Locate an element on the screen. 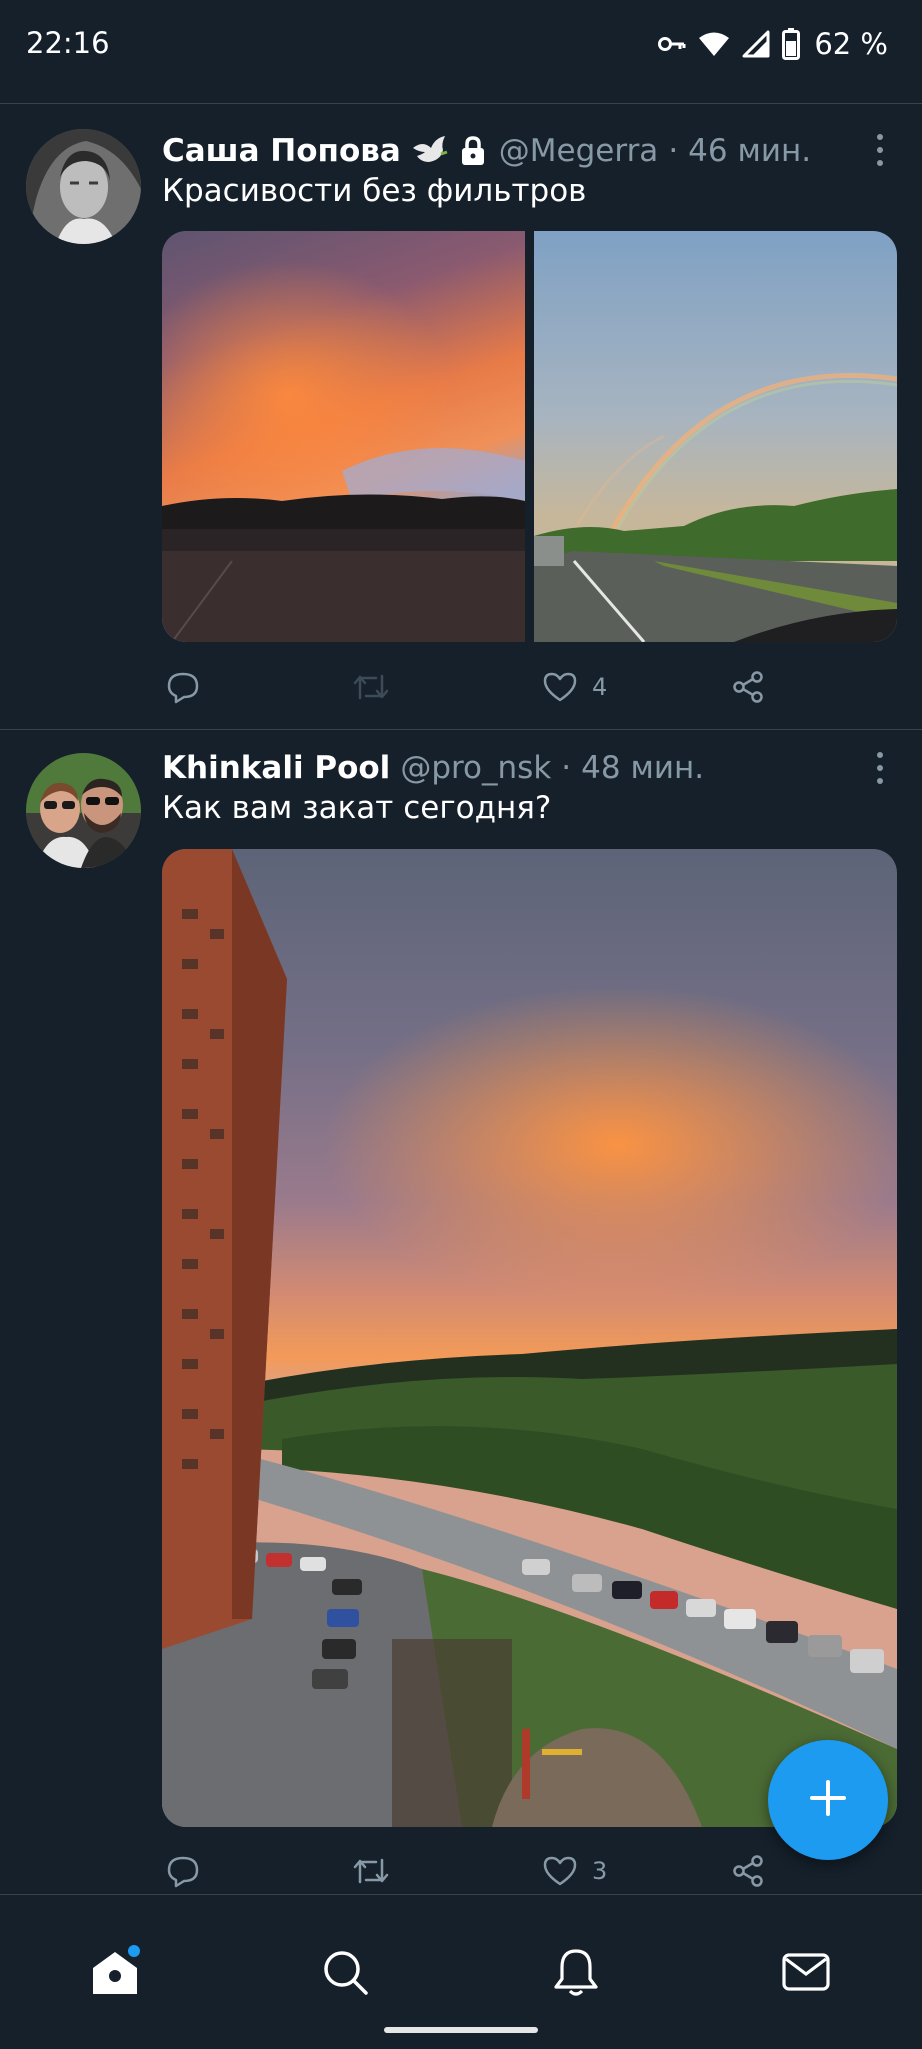  timestamp: 48 мин. is located at coordinates (642, 768).